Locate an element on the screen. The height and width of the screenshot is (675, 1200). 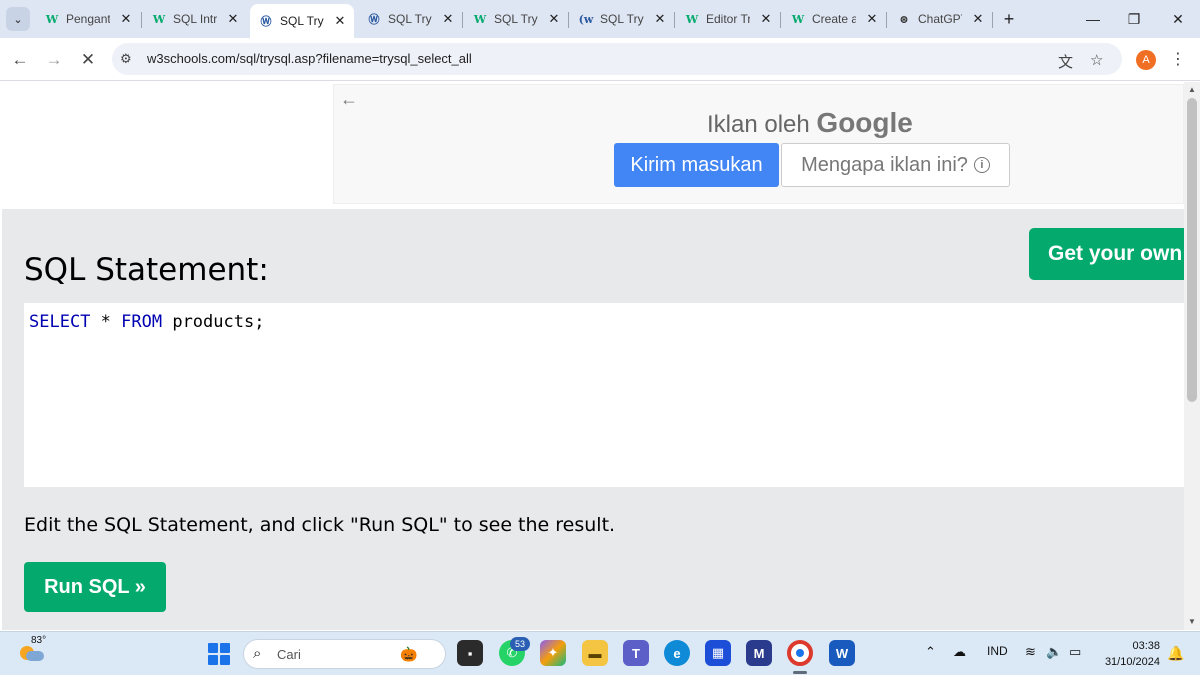
more-menu-icon: ⋮ is located at coordinates (1178, 59).